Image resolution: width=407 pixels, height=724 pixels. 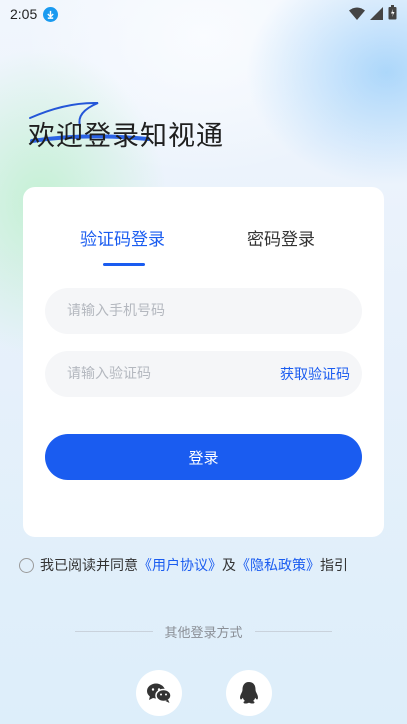 What do you see at coordinates (89, 566) in the screenshot?
I see `agreement-prefix: 我已阅读并同意` at bounding box center [89, 566].